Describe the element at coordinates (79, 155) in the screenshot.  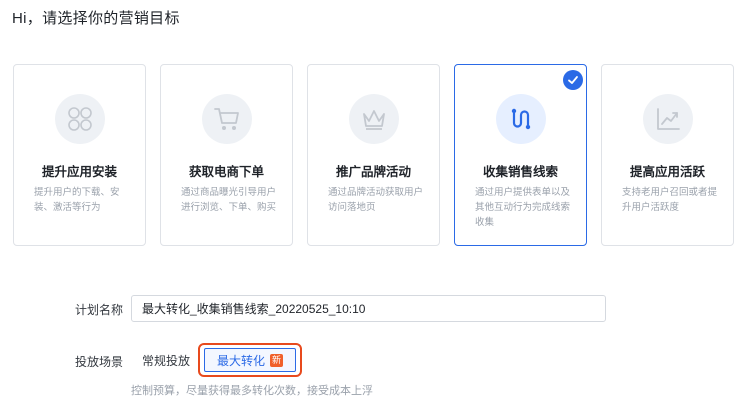
I see `goal-card-app-install: 提升应用安装 提升用户的下载、安装、激活等行为` at that location.